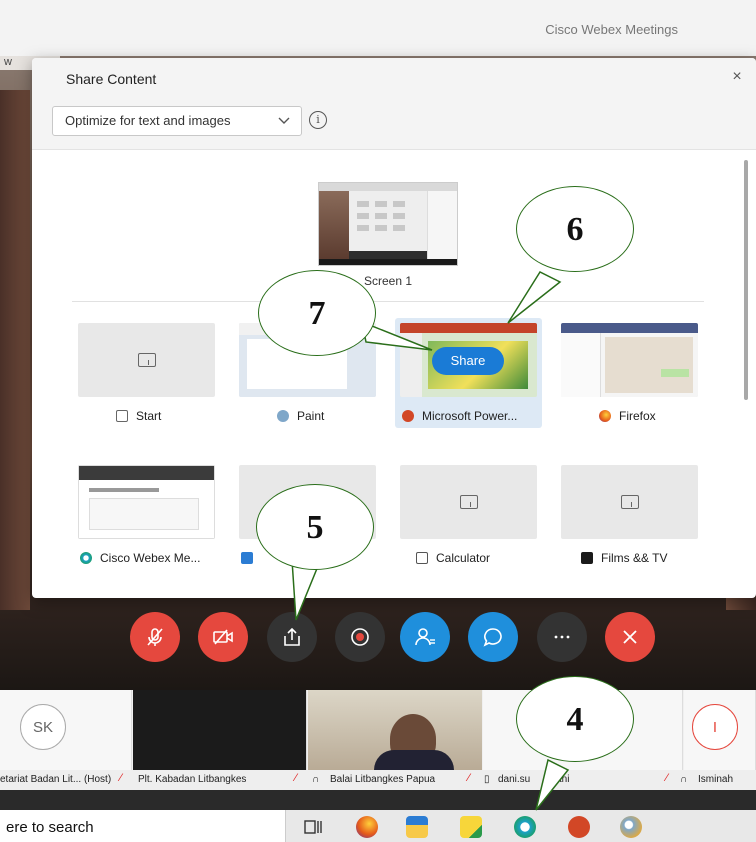  What do you see at coordinates (453, 558) in the screenshot?
I see `app-label-calculator: Calculator` at bounding box center [453, 558].